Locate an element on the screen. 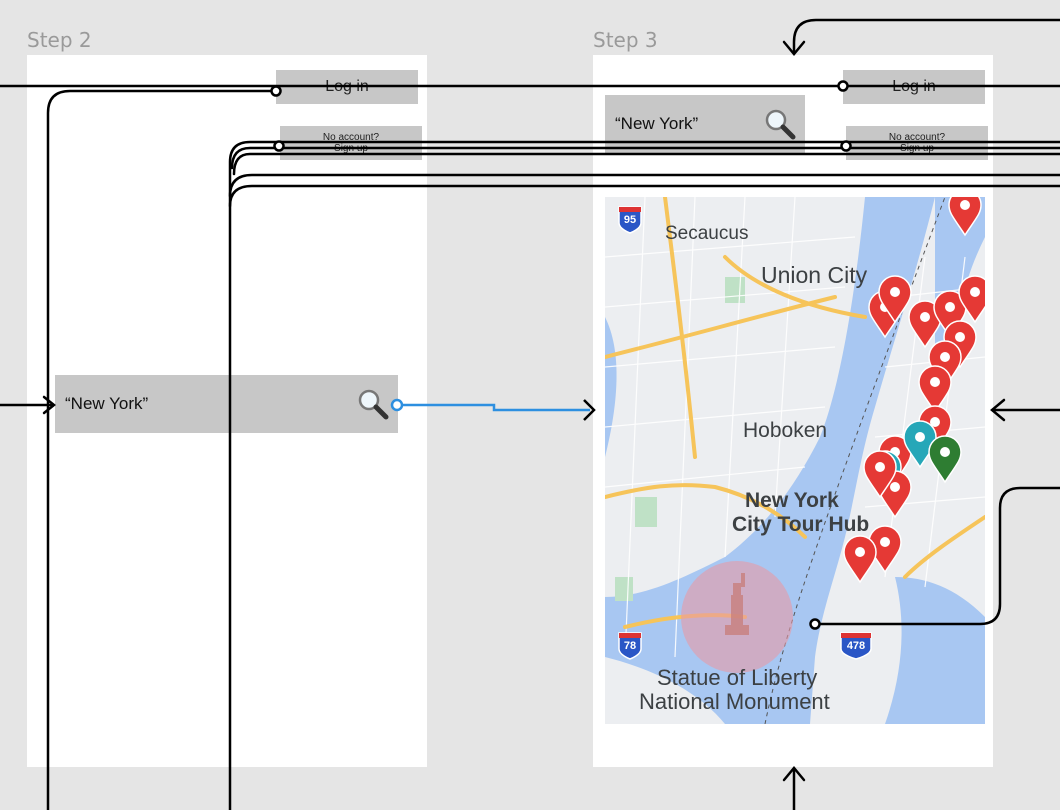 The height and width of the screenshot is (810, 1060). active-connector-line is located at coordinates (493, 407).